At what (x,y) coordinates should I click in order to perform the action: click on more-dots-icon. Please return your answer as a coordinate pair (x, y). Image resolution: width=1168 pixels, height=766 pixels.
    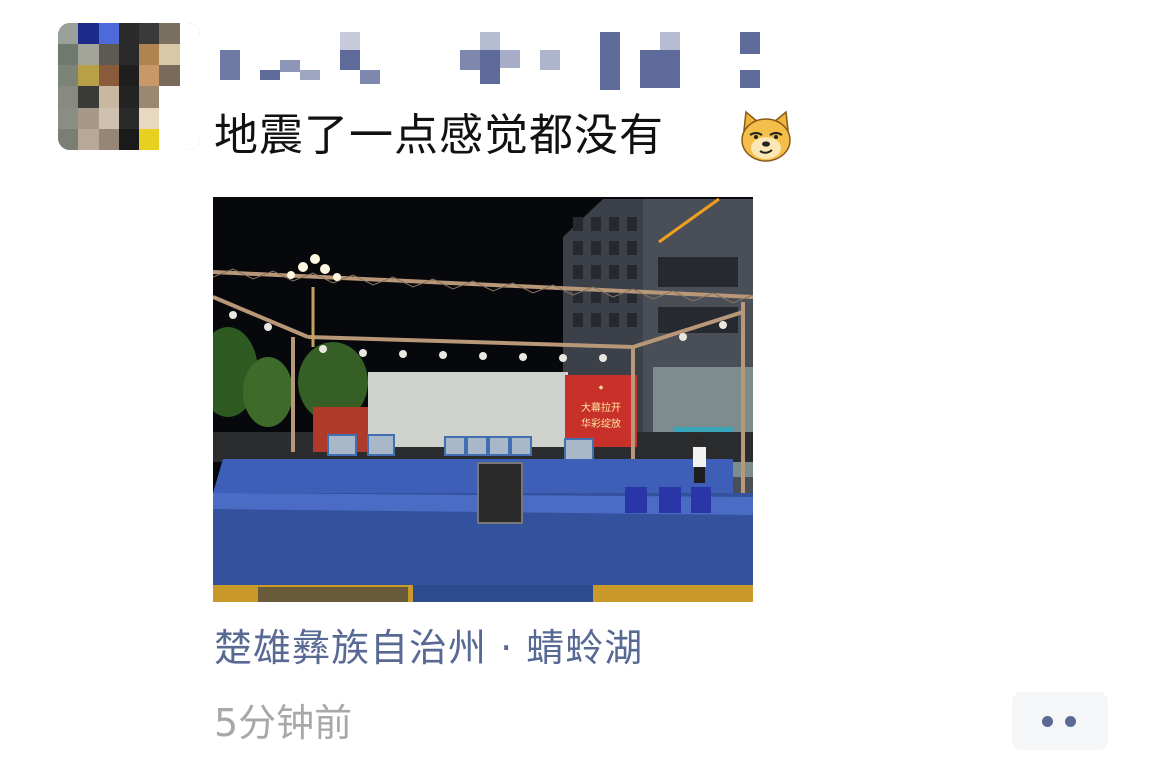
    Looking at the image, I should click on (1047, 721).